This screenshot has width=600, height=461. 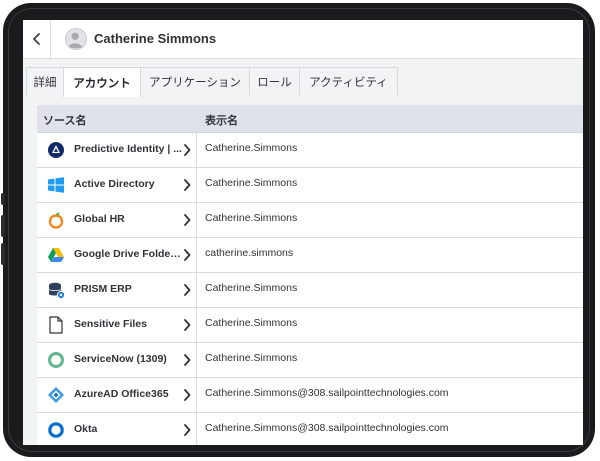 I want to click on sailpoint-icon, so click(x=56, y=150).